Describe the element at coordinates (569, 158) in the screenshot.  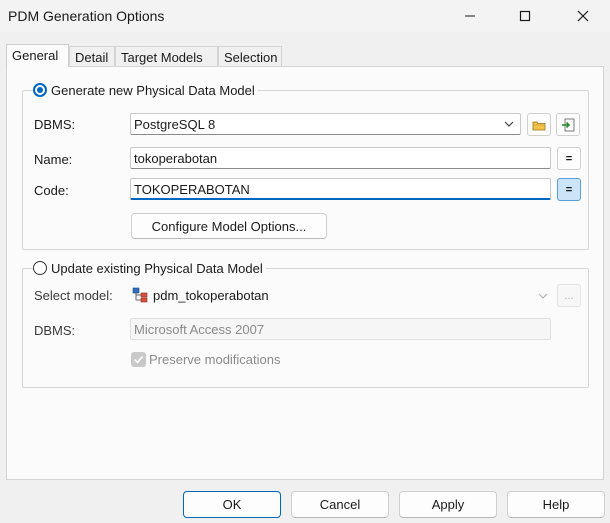
I see `name-to-code-button: =` at that location.